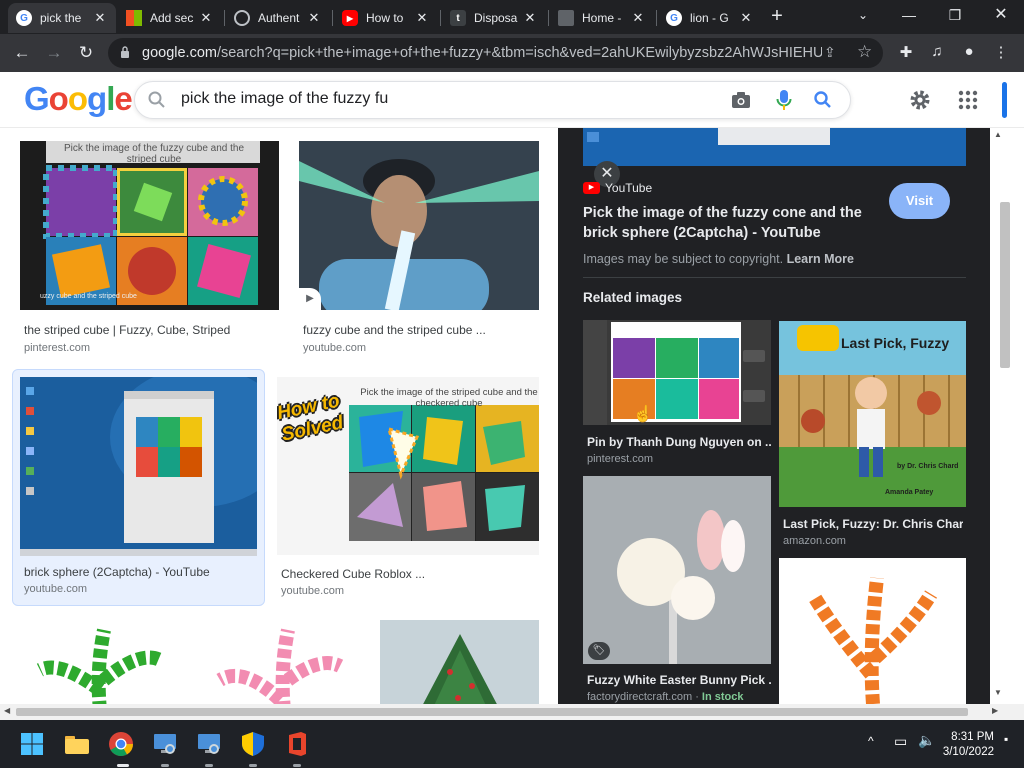  What do you see at coordinates (7, 710) in the screenshot?
I see `scroll-left-icon: ◀` at bounding box center [7, 710].